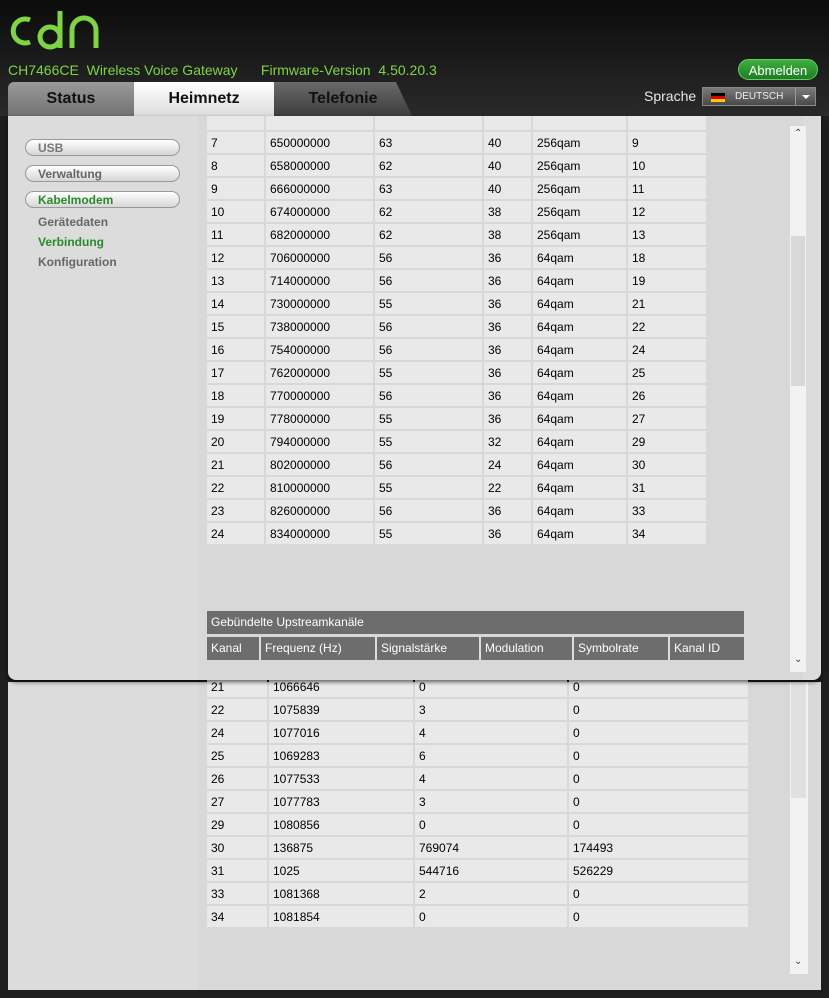  Describe the element at coordinates (407, 70) in the screenshot. I see `firmware-version: 4.50.20.3` at that location.